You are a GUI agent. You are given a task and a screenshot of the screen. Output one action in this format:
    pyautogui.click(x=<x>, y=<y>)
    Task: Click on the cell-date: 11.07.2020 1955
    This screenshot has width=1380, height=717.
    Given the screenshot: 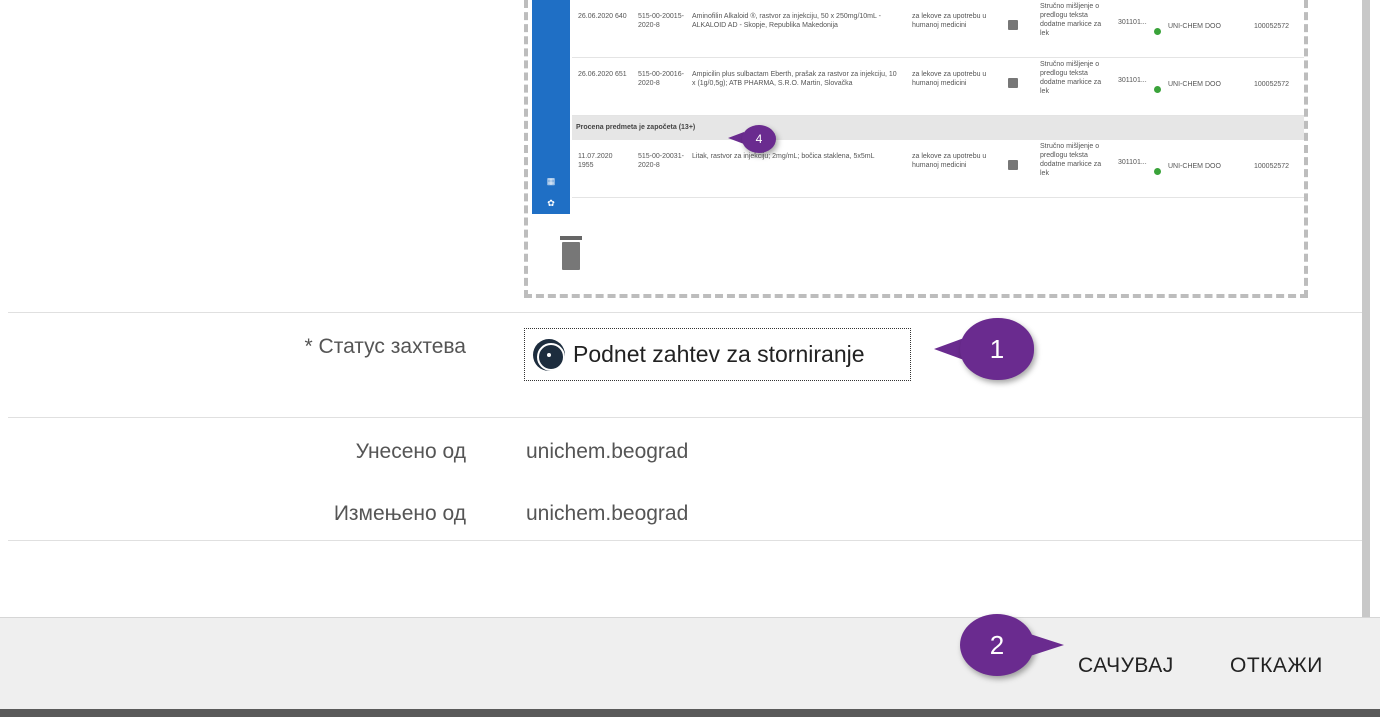 What is the action you would take?
    pyautogui.click(x=595, y=161)
    